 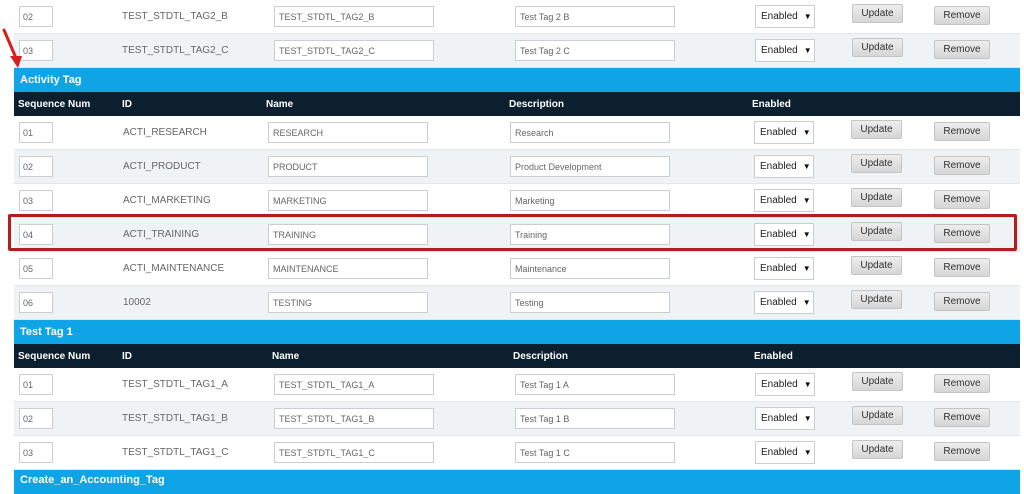 I want to click on tag-id: TEST_STDTL_TAG2_C, so click(x=175, y=50).